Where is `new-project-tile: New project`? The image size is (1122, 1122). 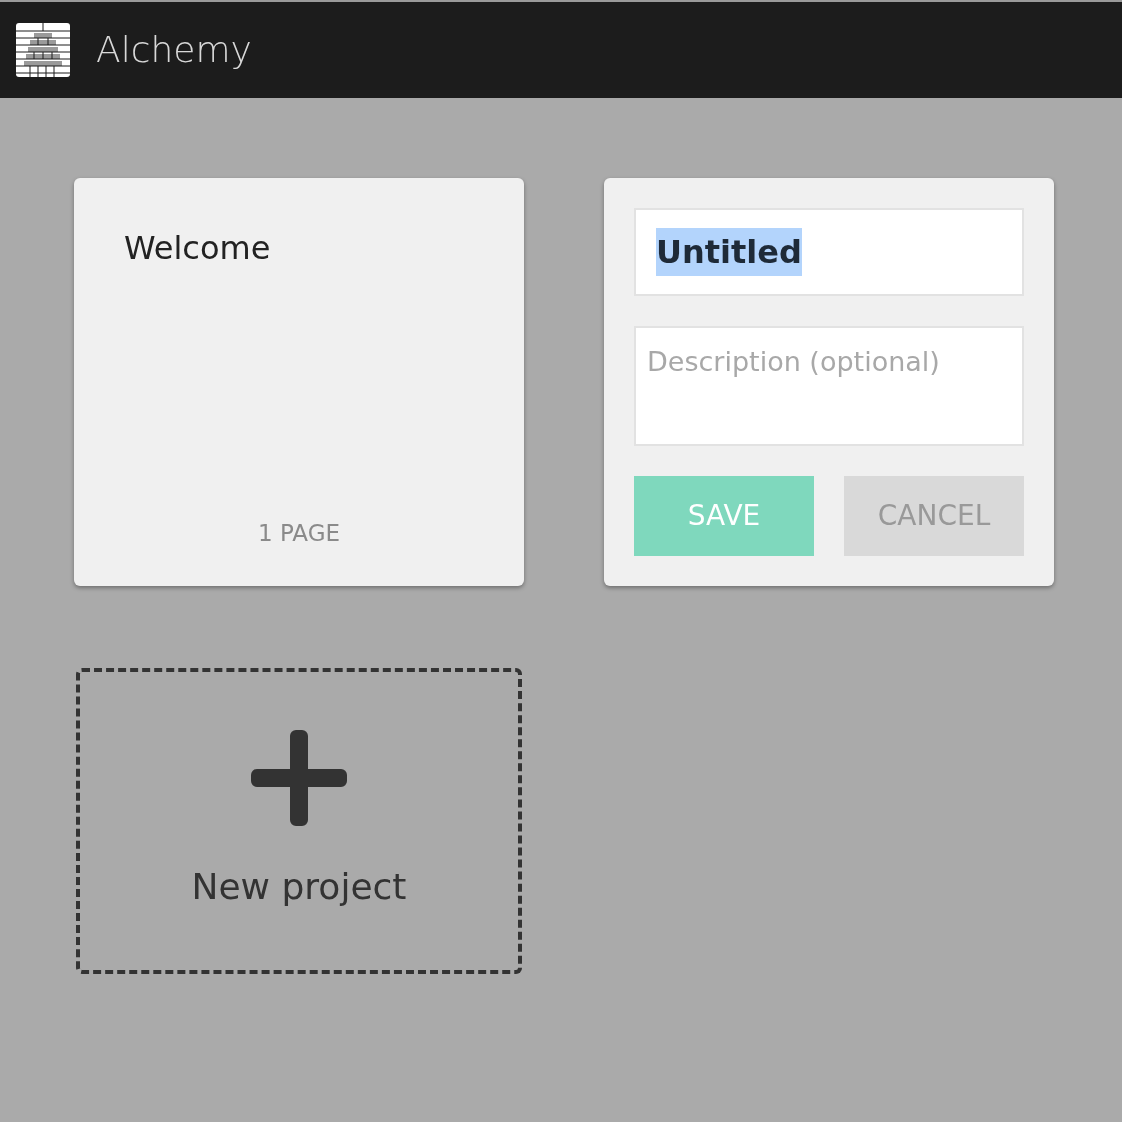 new-project-tile: New project is located at coordinates (299, 821).